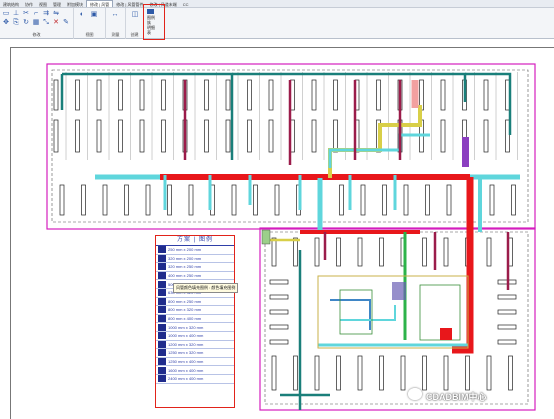 This screenshot has height=419, width=554. I want to click on legend-label: 1000 mm x 400 mm, so click(186, 336).